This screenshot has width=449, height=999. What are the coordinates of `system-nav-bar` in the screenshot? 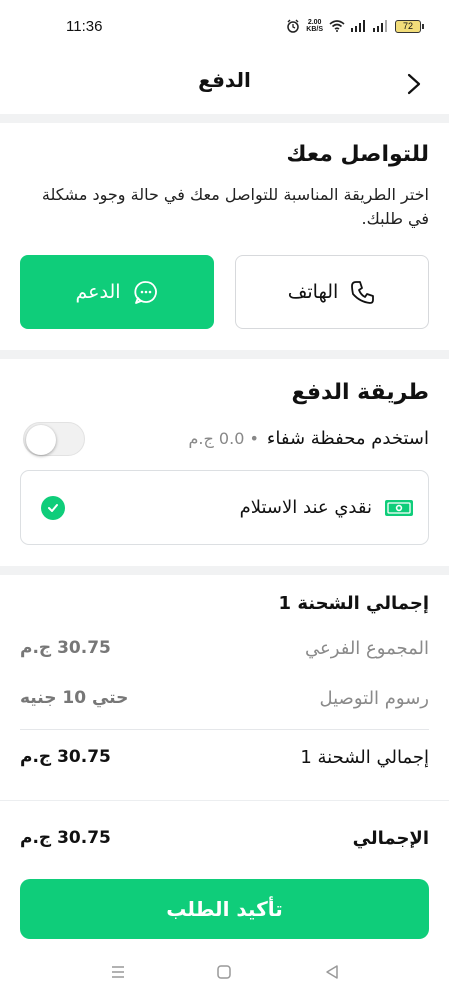 It's located at (224, 972).